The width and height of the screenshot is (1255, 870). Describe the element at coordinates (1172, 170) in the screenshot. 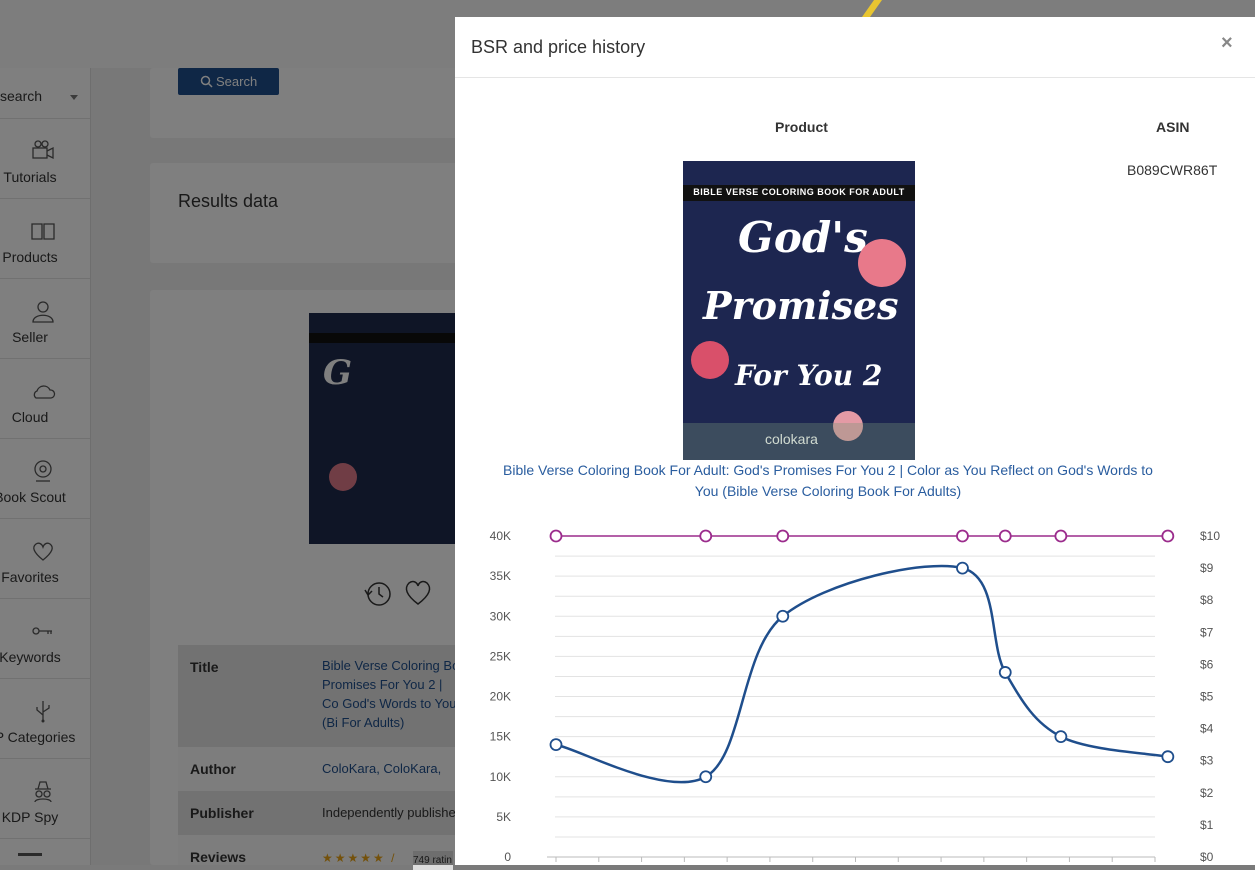

I see `asin-value: B089CWR86T` at that location.